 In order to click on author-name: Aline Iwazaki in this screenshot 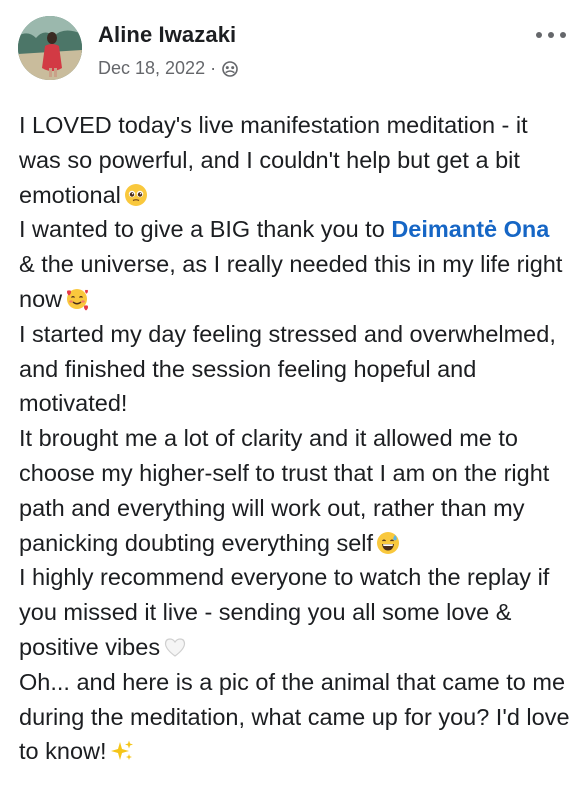, I will do `click(167, 35)`.